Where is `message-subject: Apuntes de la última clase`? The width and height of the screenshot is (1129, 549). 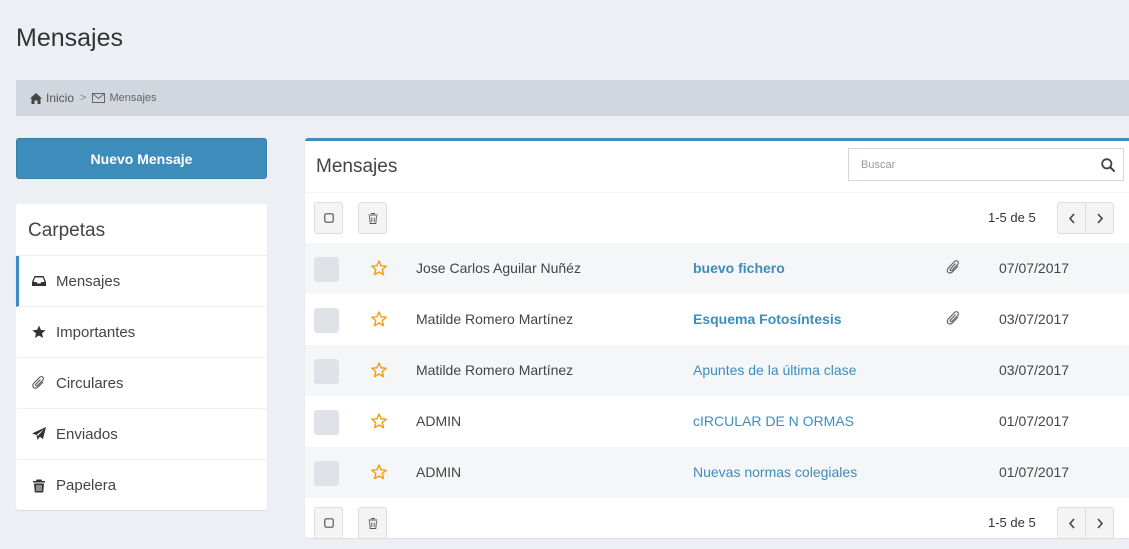
message-subject: Apuntes de la última clase is located at coordinates (774, 370).